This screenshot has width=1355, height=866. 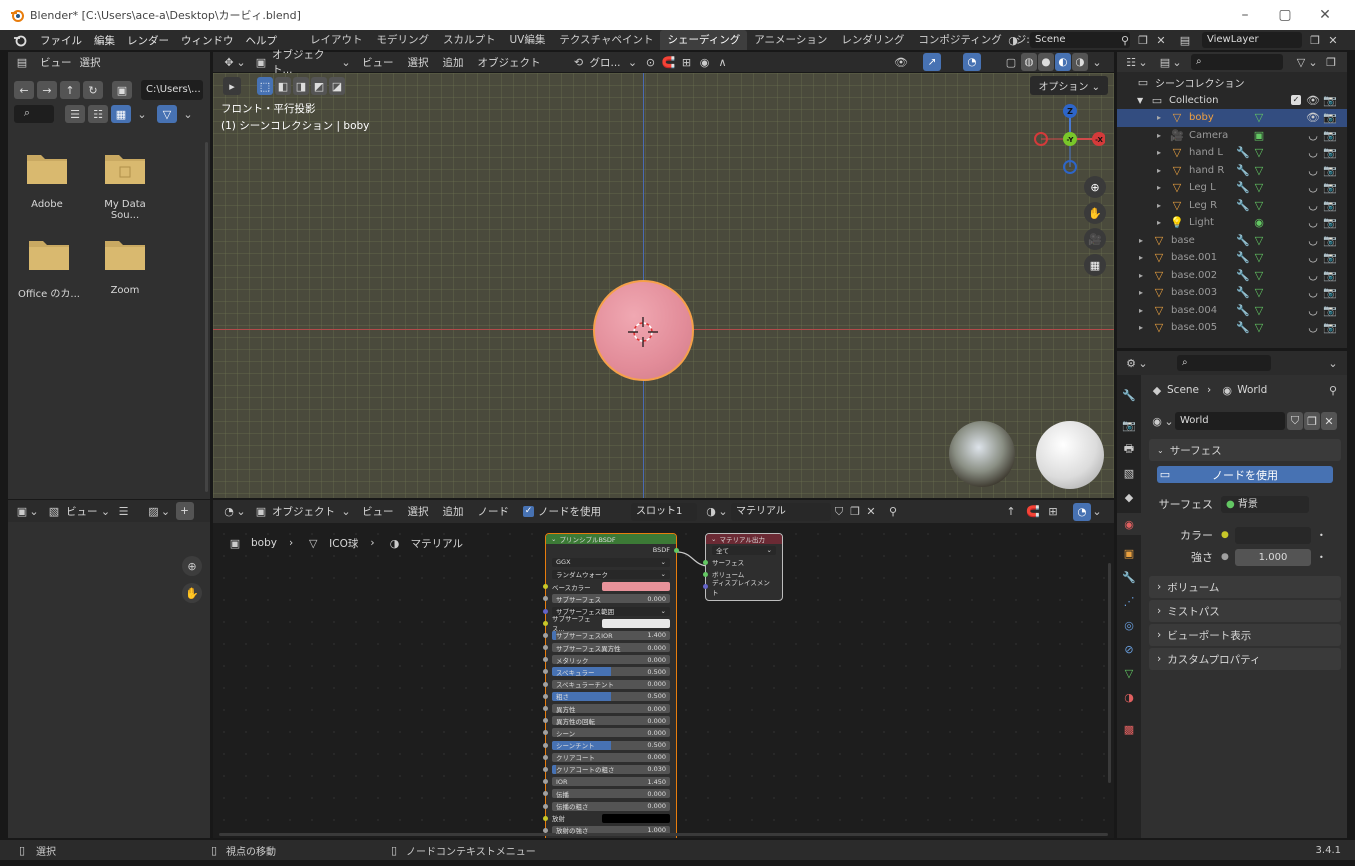 What do you see at coordinates (262, 40) in the screenshot?
I see `menu-help: ヘルプ` at bounding box center [262, 40].